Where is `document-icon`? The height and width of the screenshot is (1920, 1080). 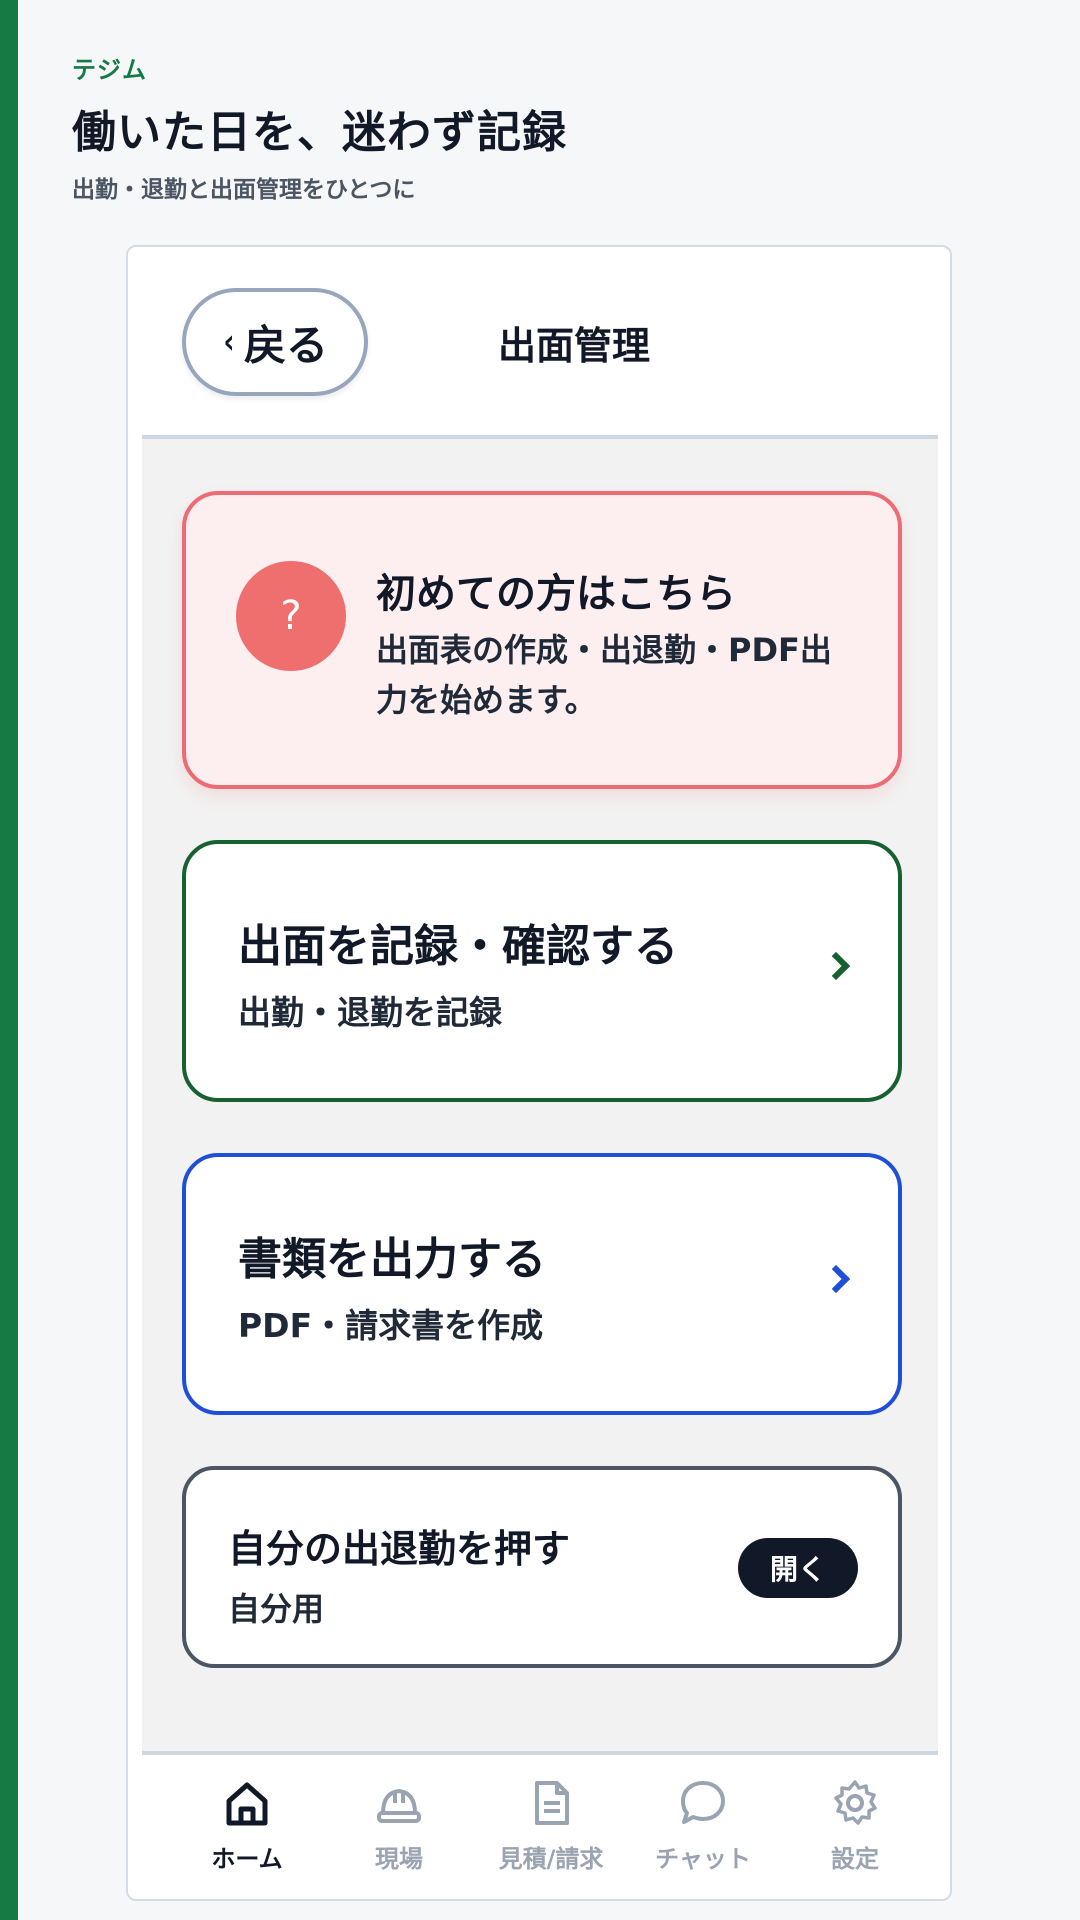 document-icon is located at coordinates (552, 1803).